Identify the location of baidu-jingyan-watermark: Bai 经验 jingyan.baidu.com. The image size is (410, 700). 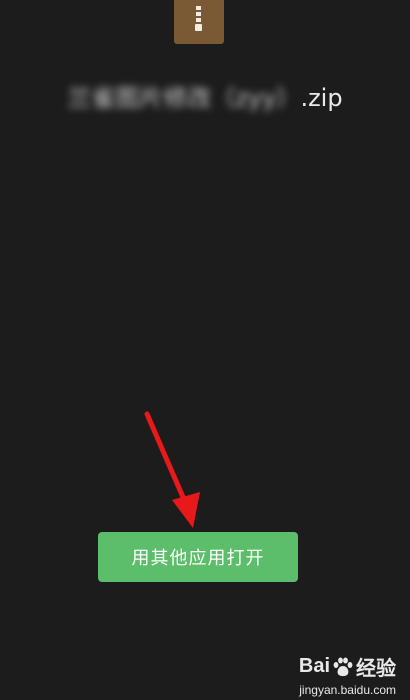
(326, 674).